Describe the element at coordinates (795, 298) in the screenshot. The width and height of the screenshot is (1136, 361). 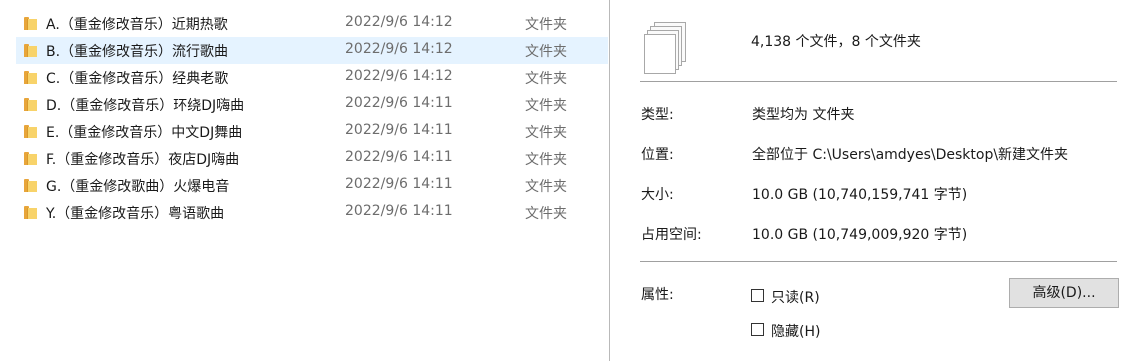
I see `readonly-label: 只读(R)` at that location.